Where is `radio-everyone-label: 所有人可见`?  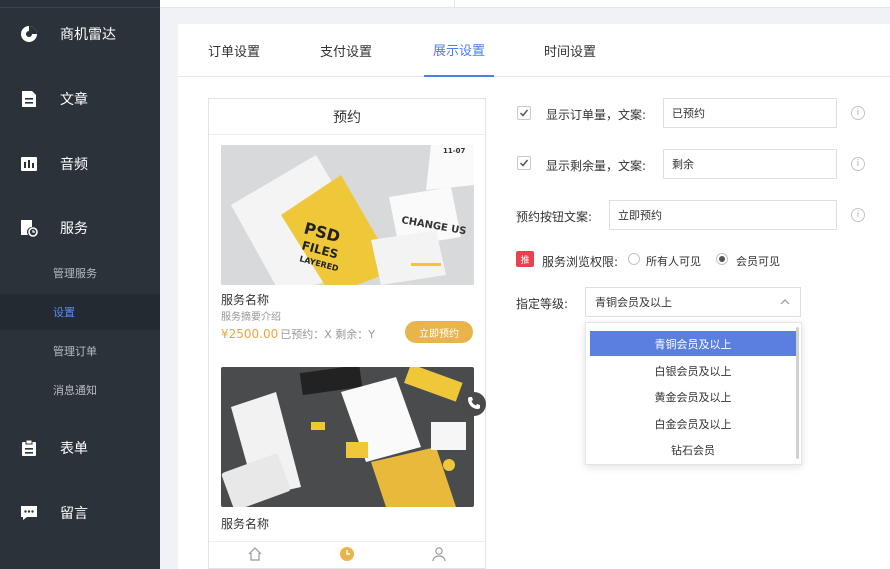
radio-everyone-label: 所有人可见 is located at coordinates (673, 261).